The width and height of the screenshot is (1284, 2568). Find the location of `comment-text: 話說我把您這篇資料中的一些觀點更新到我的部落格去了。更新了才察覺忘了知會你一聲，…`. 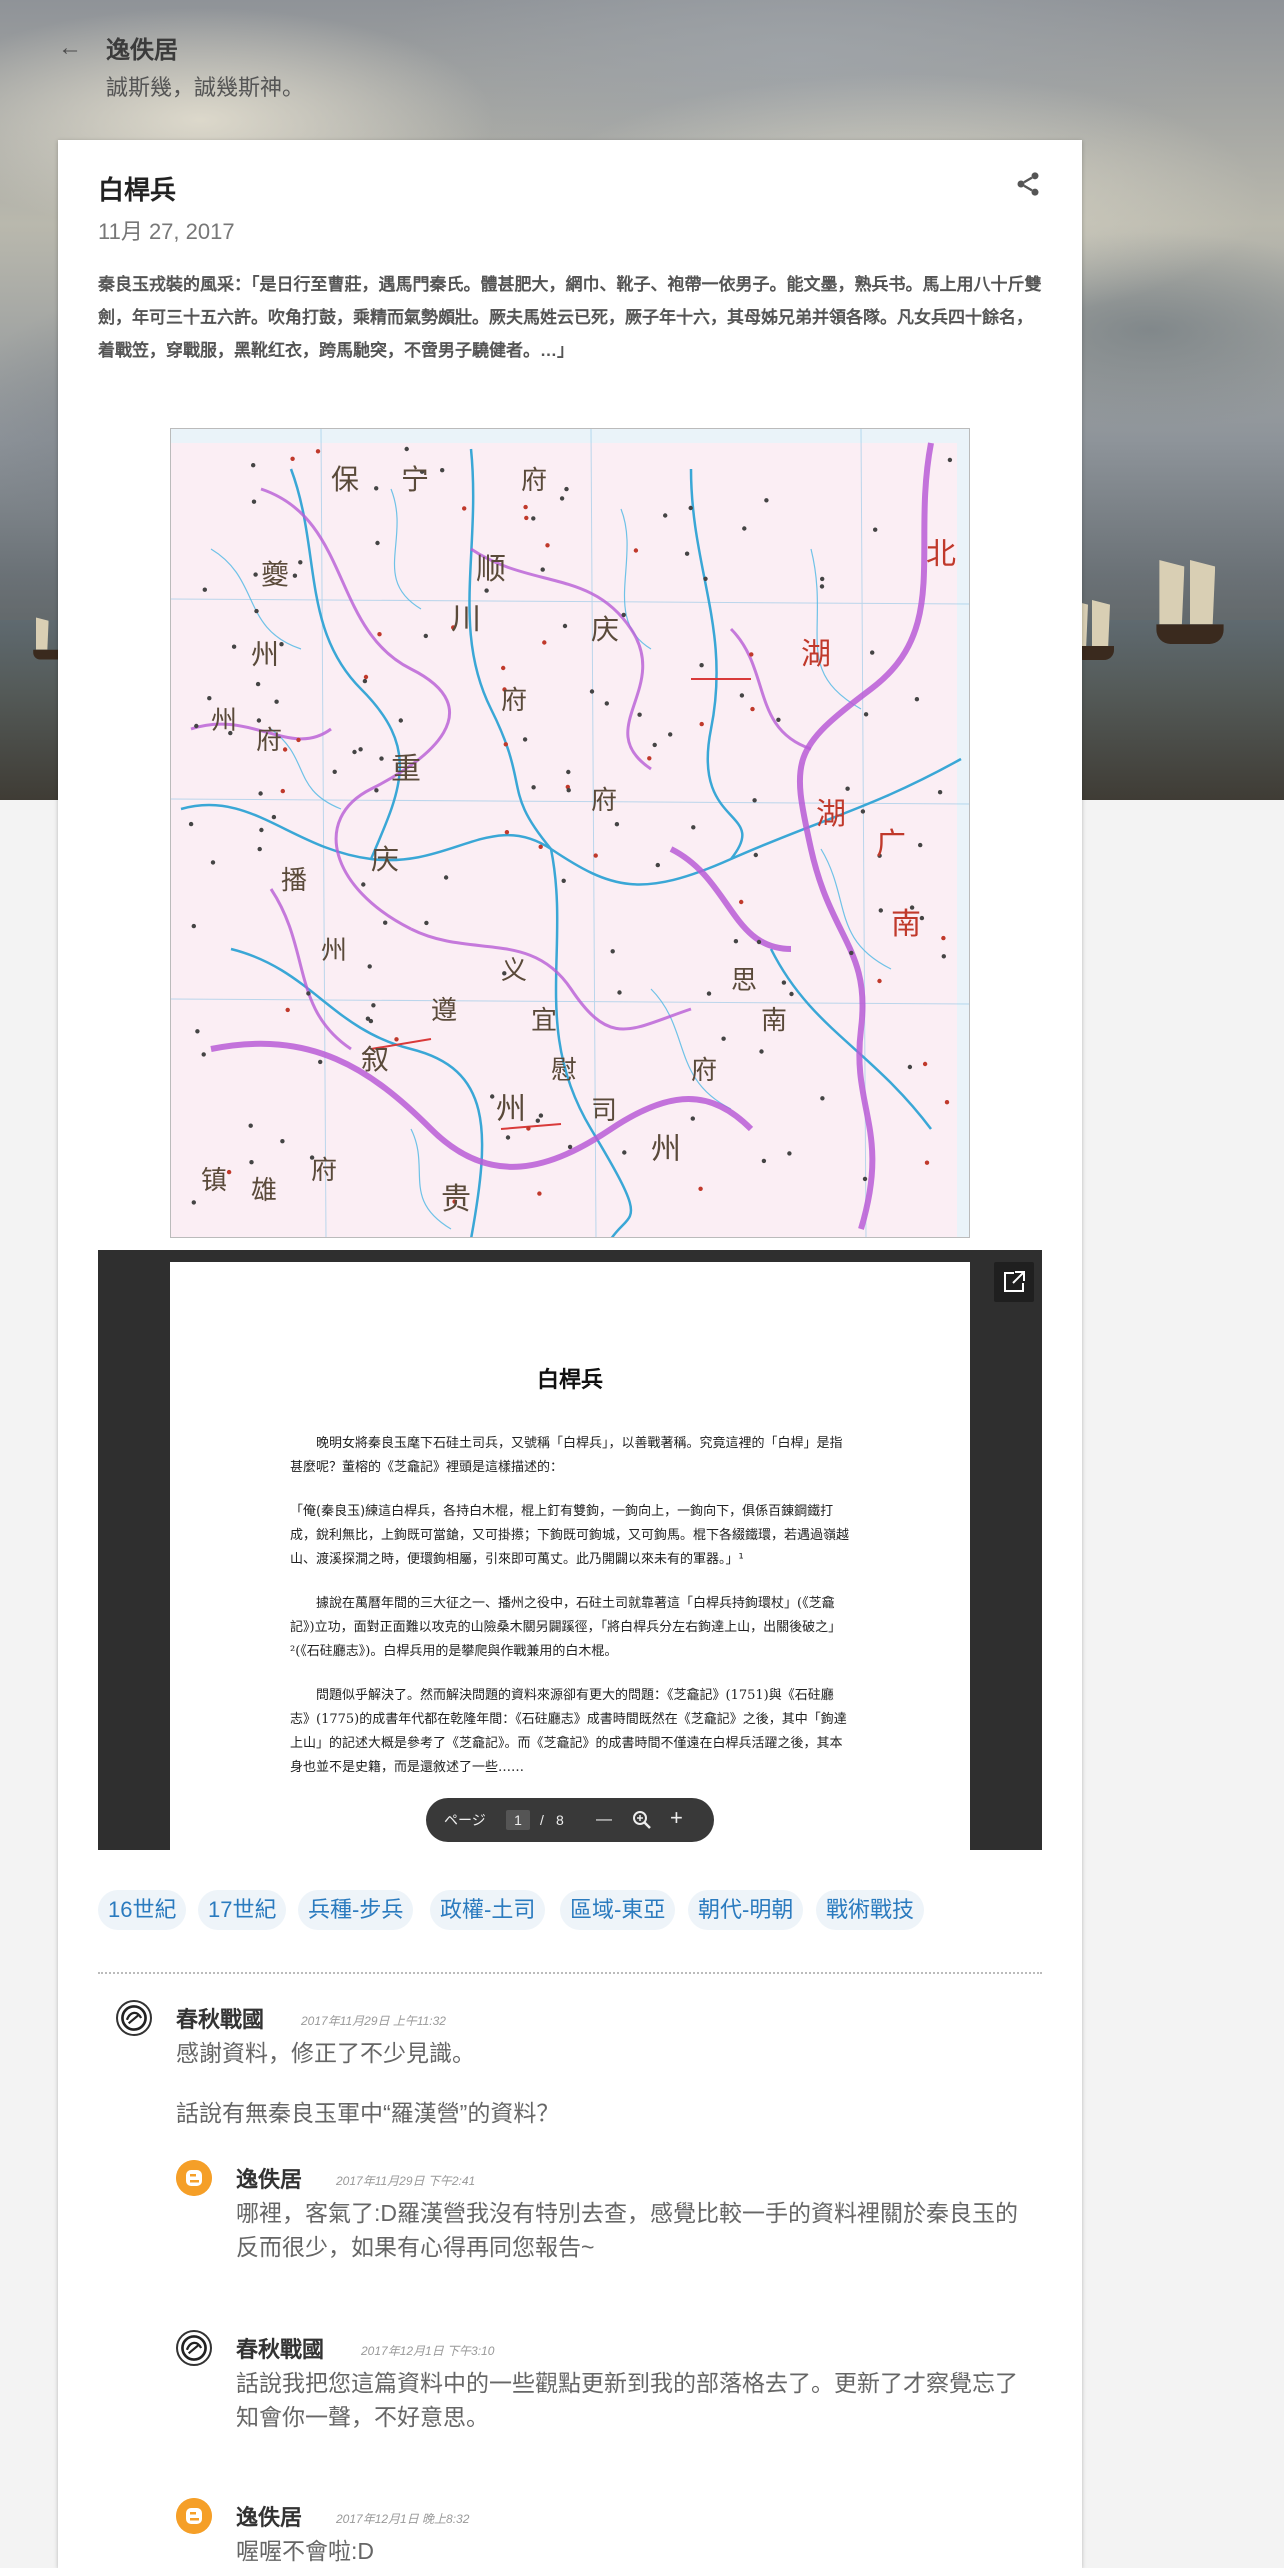

comment-text: 話說我把您這篇資料中的一些觀點更新到我的部落格去了。更新了才察覺忘了知會你一聲，… is located at coordinates (627, 2400).